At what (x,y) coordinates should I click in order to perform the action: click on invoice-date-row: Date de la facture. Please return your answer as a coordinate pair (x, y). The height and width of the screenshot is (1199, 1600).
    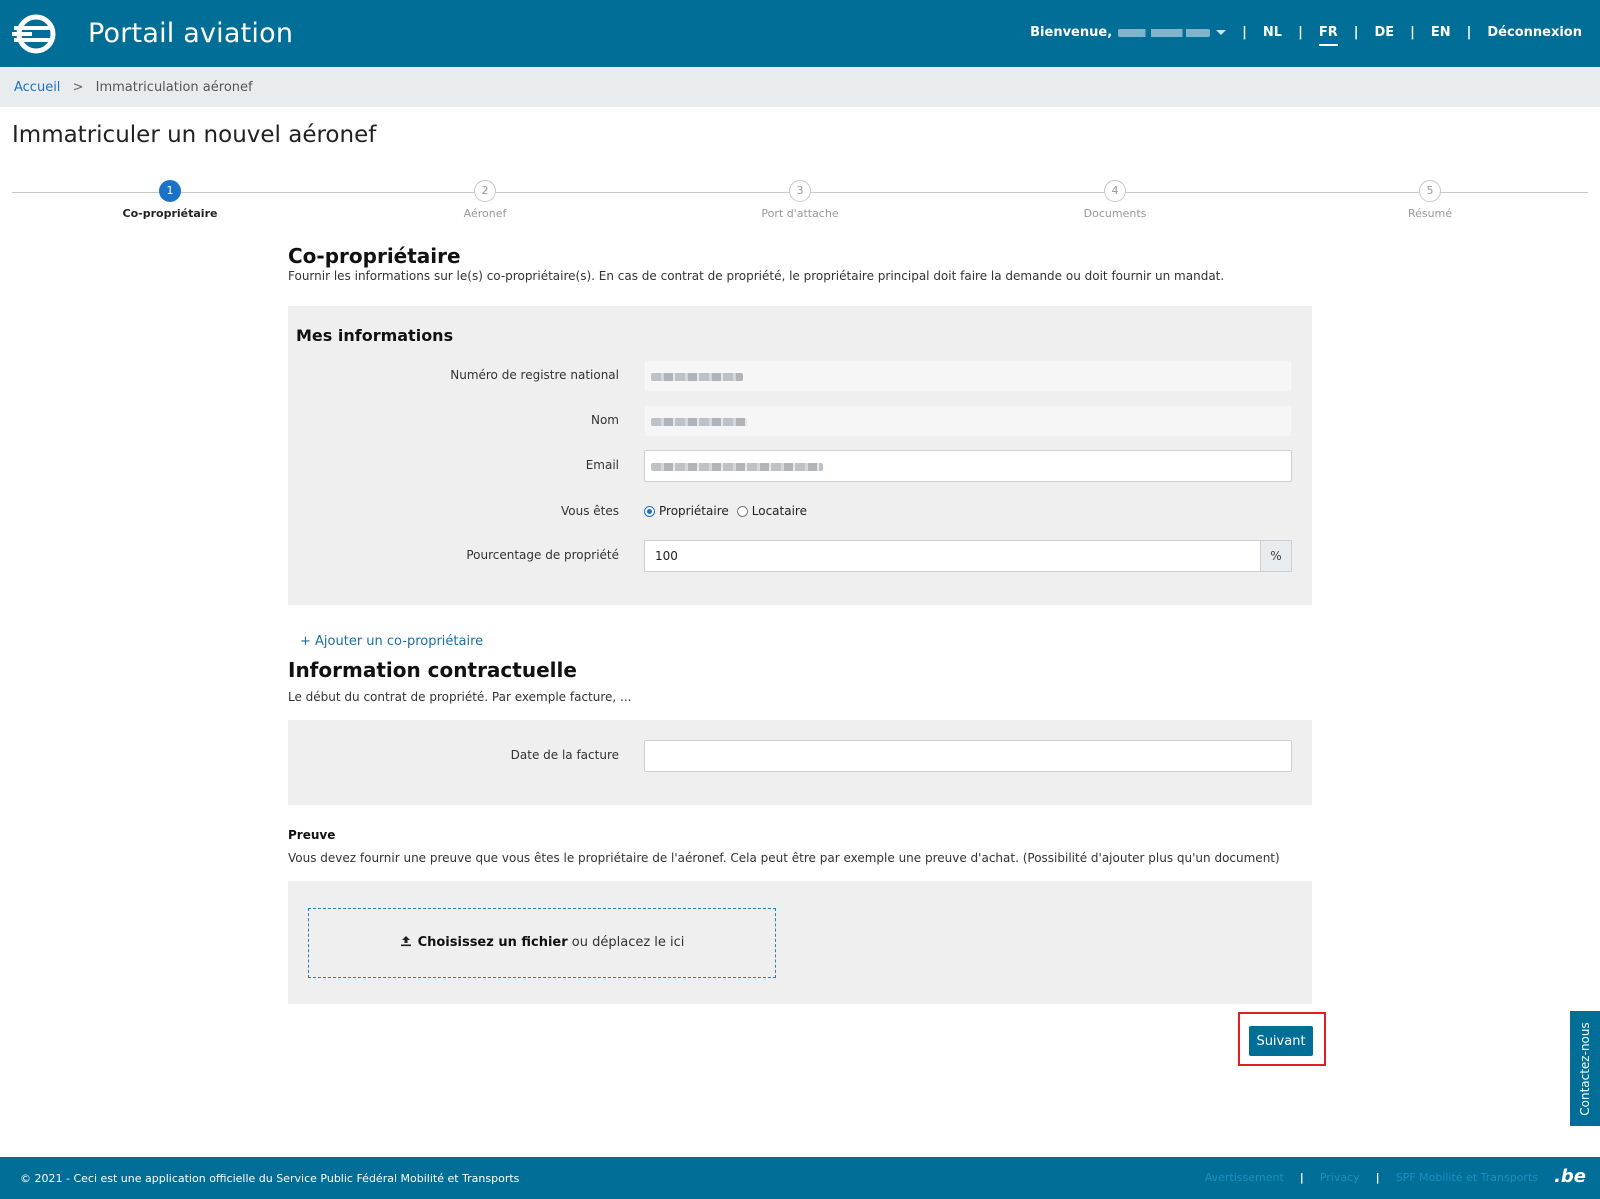
    Looking at the image, I should click on (800, 756).